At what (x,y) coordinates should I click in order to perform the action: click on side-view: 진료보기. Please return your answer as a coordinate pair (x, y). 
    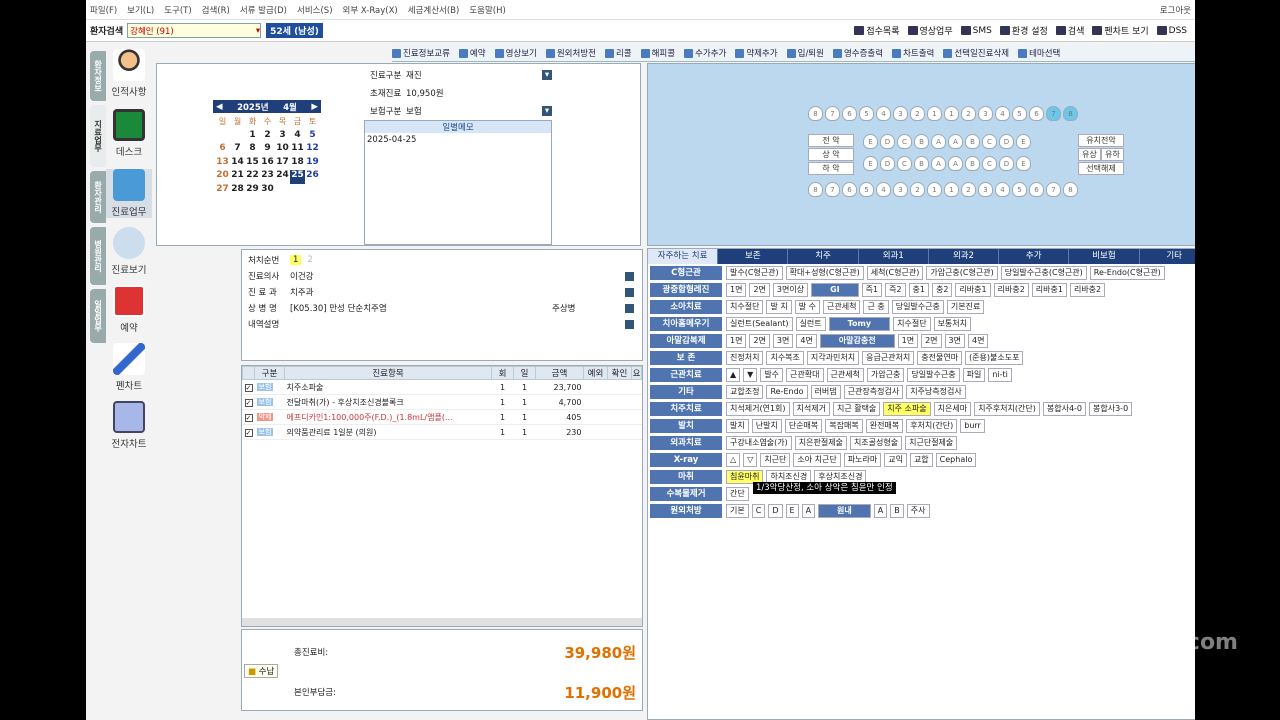
    Looking at the image, I should click on (129, 251).